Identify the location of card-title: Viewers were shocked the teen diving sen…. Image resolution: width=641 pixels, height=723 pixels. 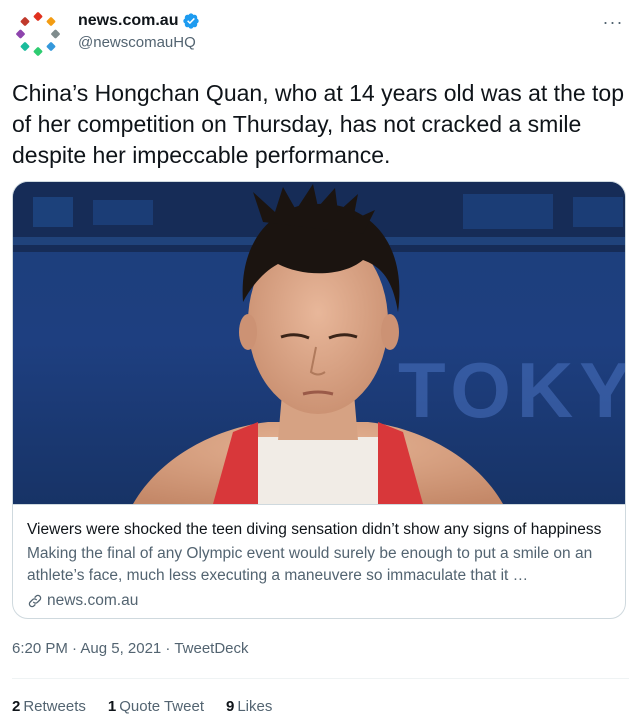
(320, 529).